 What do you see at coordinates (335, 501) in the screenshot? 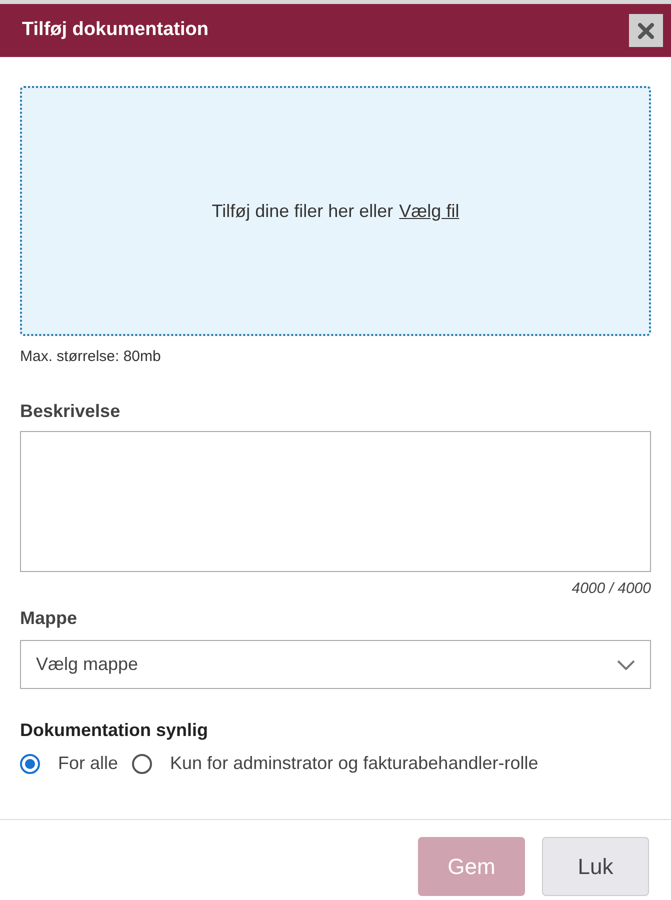
I see `description-field` at bounding box center [335, 501].